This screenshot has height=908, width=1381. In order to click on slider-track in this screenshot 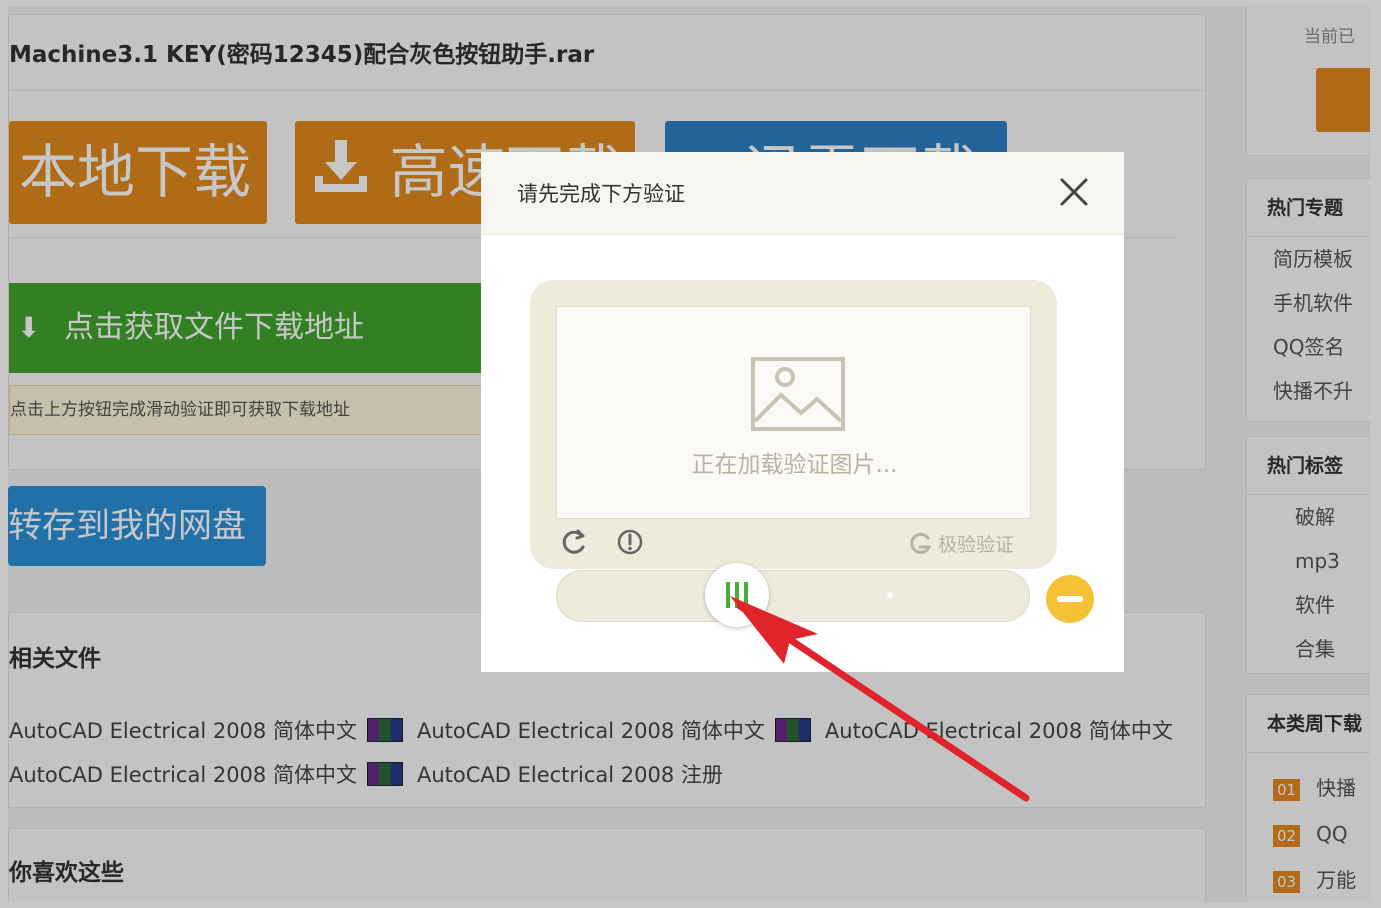, I will do `click(793, 596)`.